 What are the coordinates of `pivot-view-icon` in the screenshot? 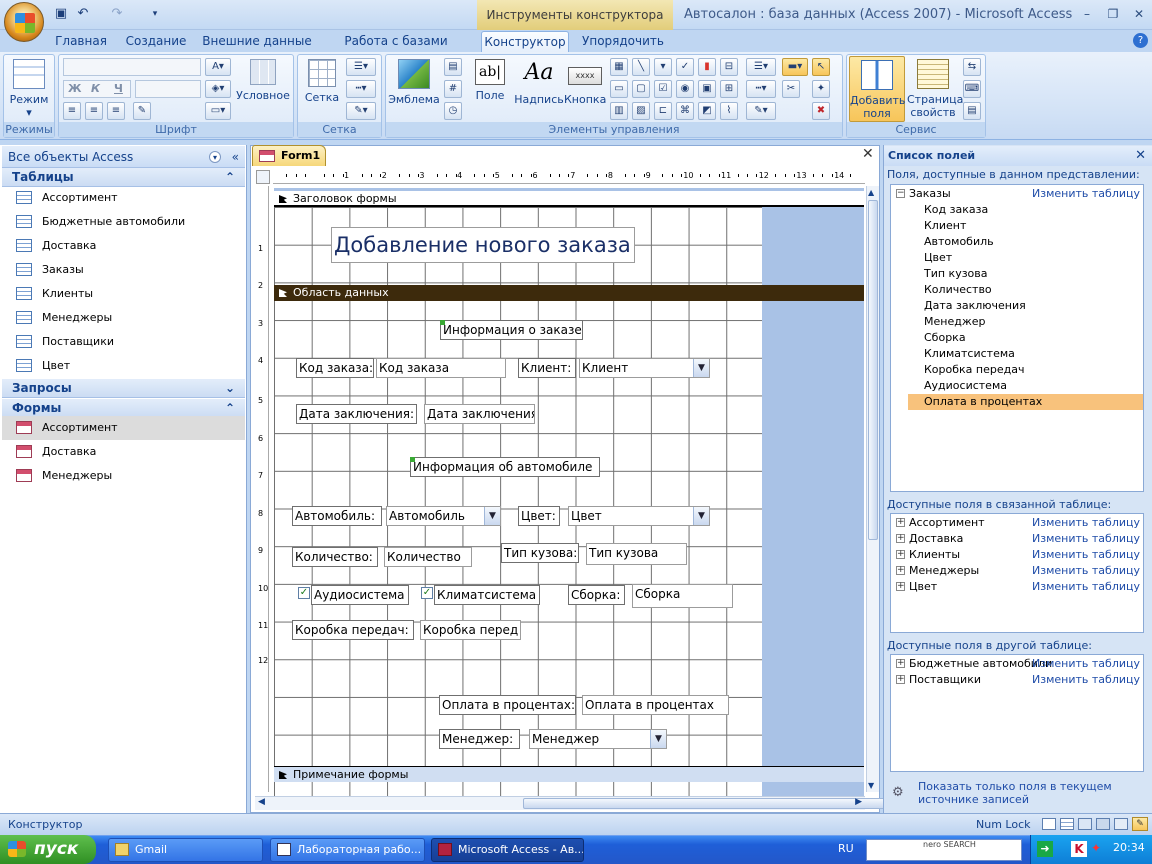 It's located at (1085, 824).